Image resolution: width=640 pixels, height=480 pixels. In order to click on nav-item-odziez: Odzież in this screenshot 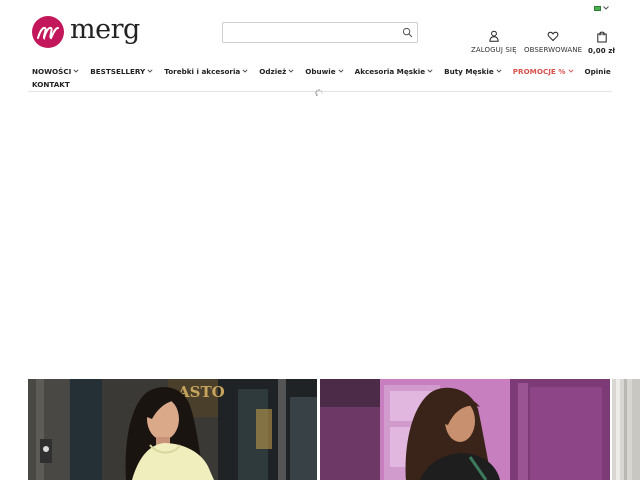, I will do `click(276, 71)`.